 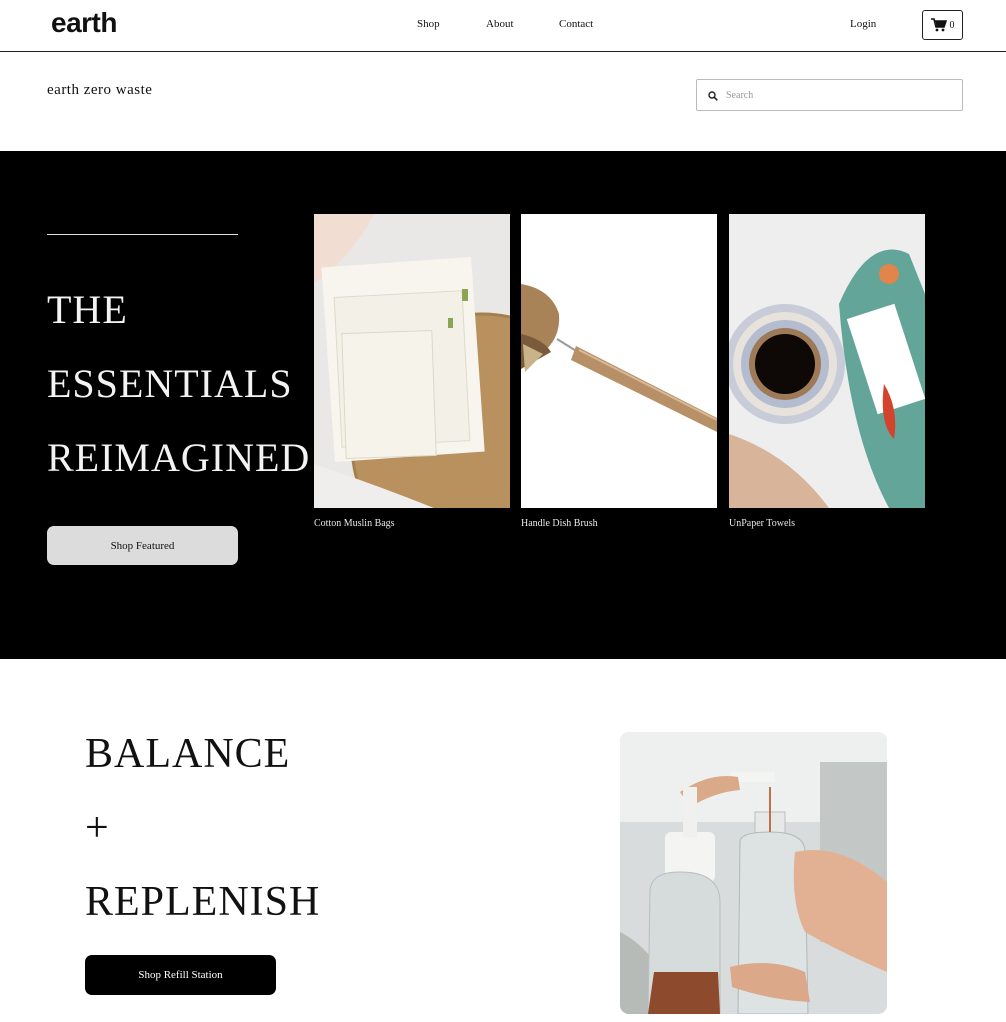 What do you see at coordinates (576, 24) in the screenshot?
I see `nav-contact-link: Contact` at bounding box center [576, 24].